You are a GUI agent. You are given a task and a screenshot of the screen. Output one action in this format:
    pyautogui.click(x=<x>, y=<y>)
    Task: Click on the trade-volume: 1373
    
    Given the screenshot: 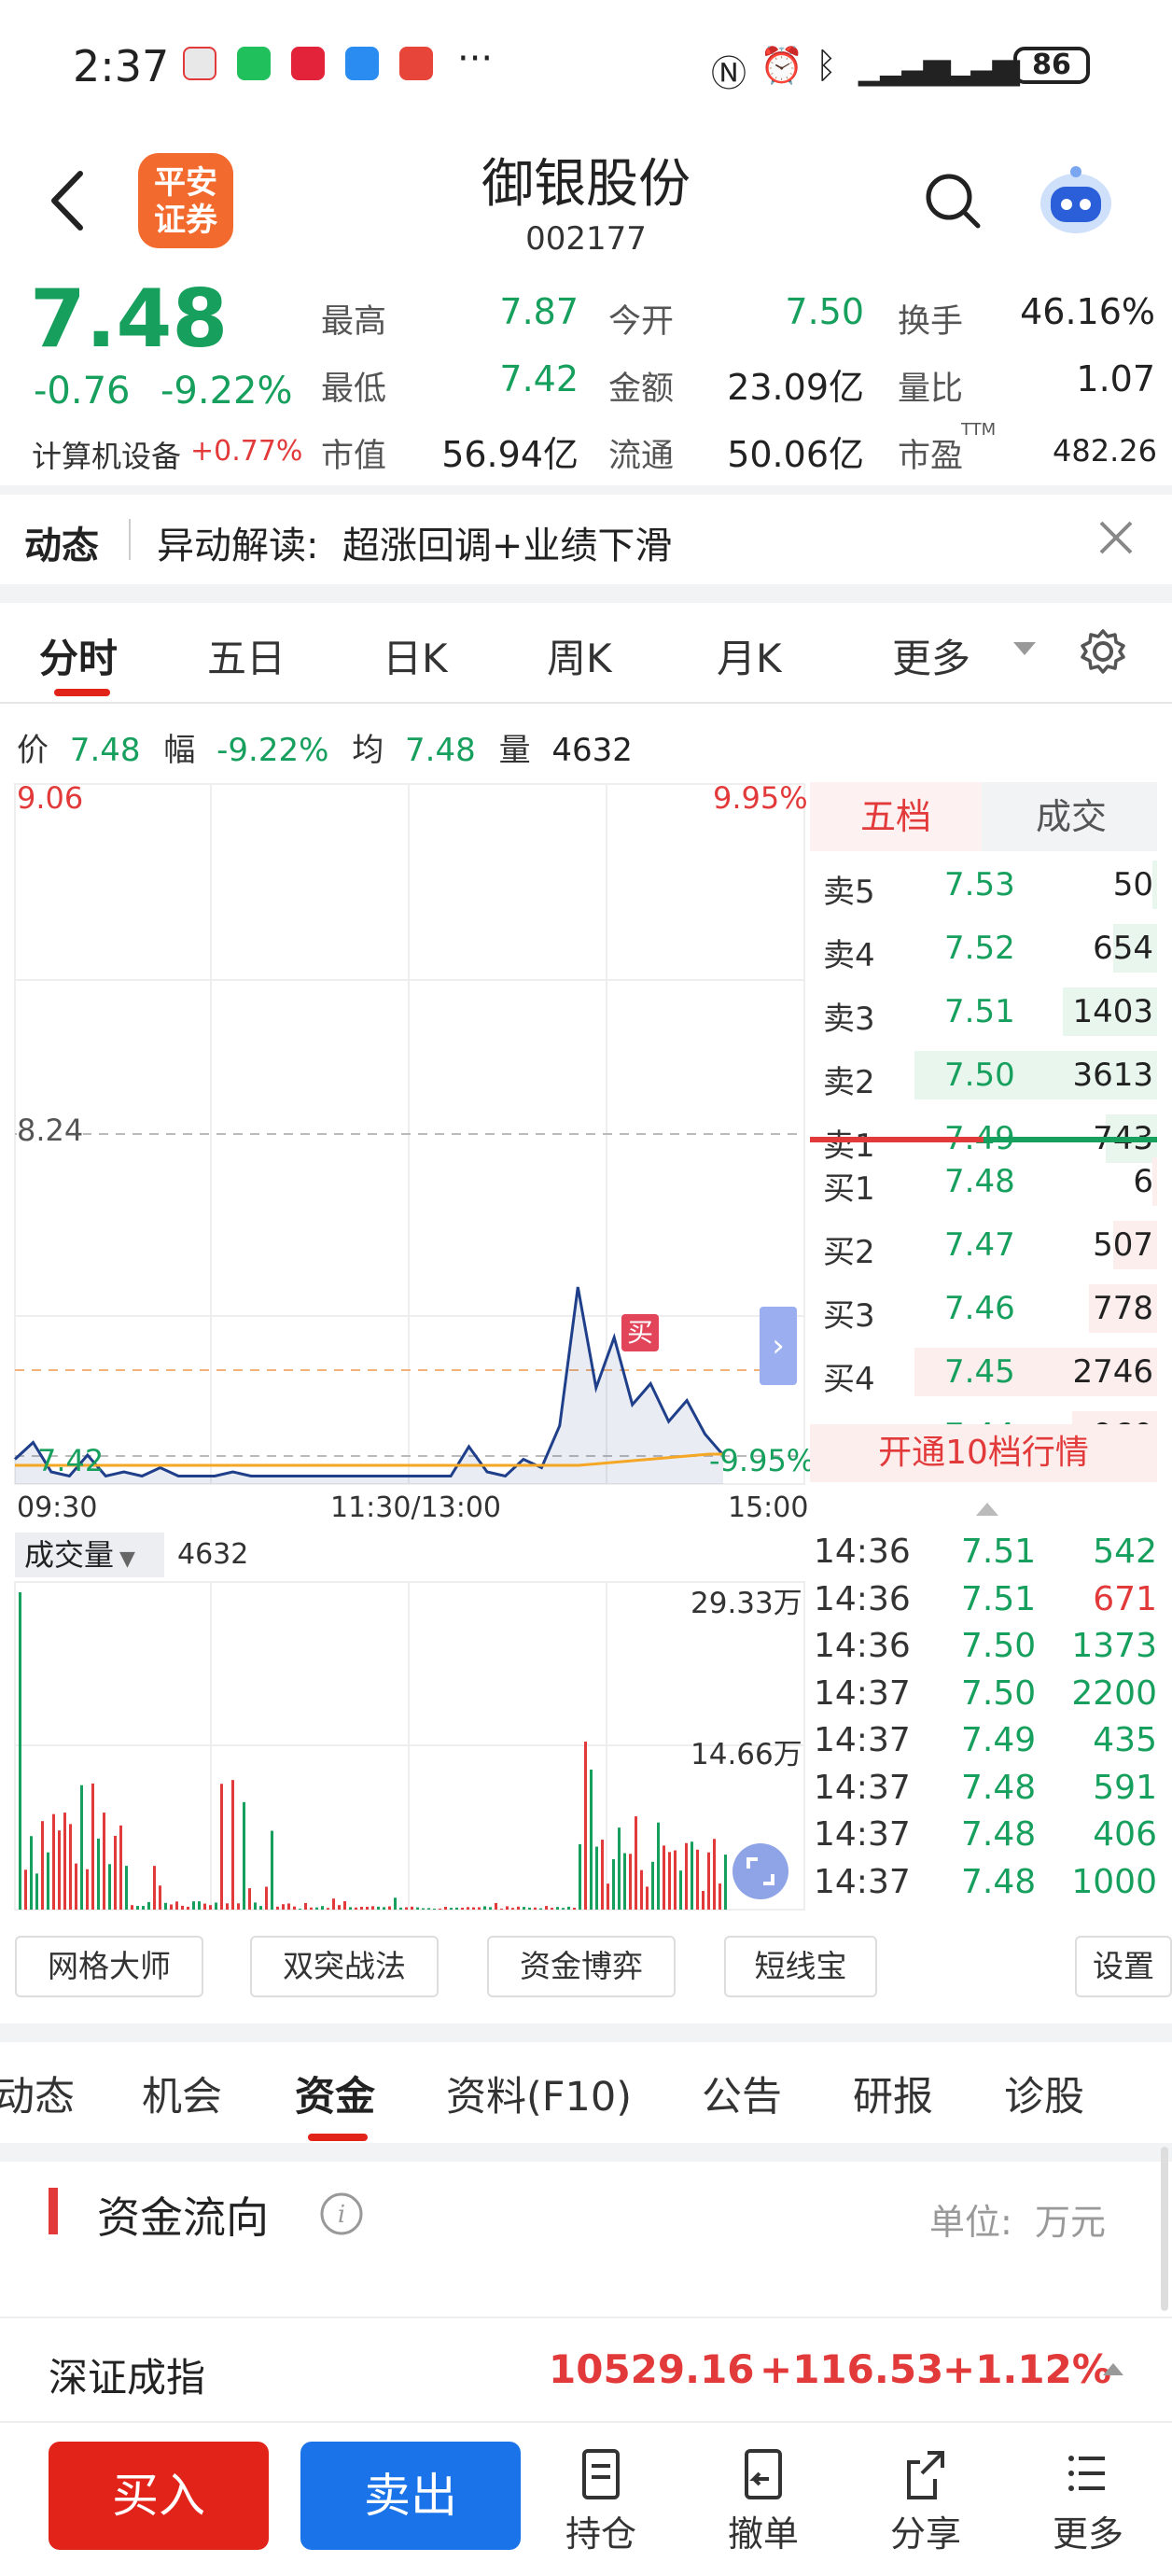 What is the action you would take?
    pyautogui.click(x=1114, y=1646)
    